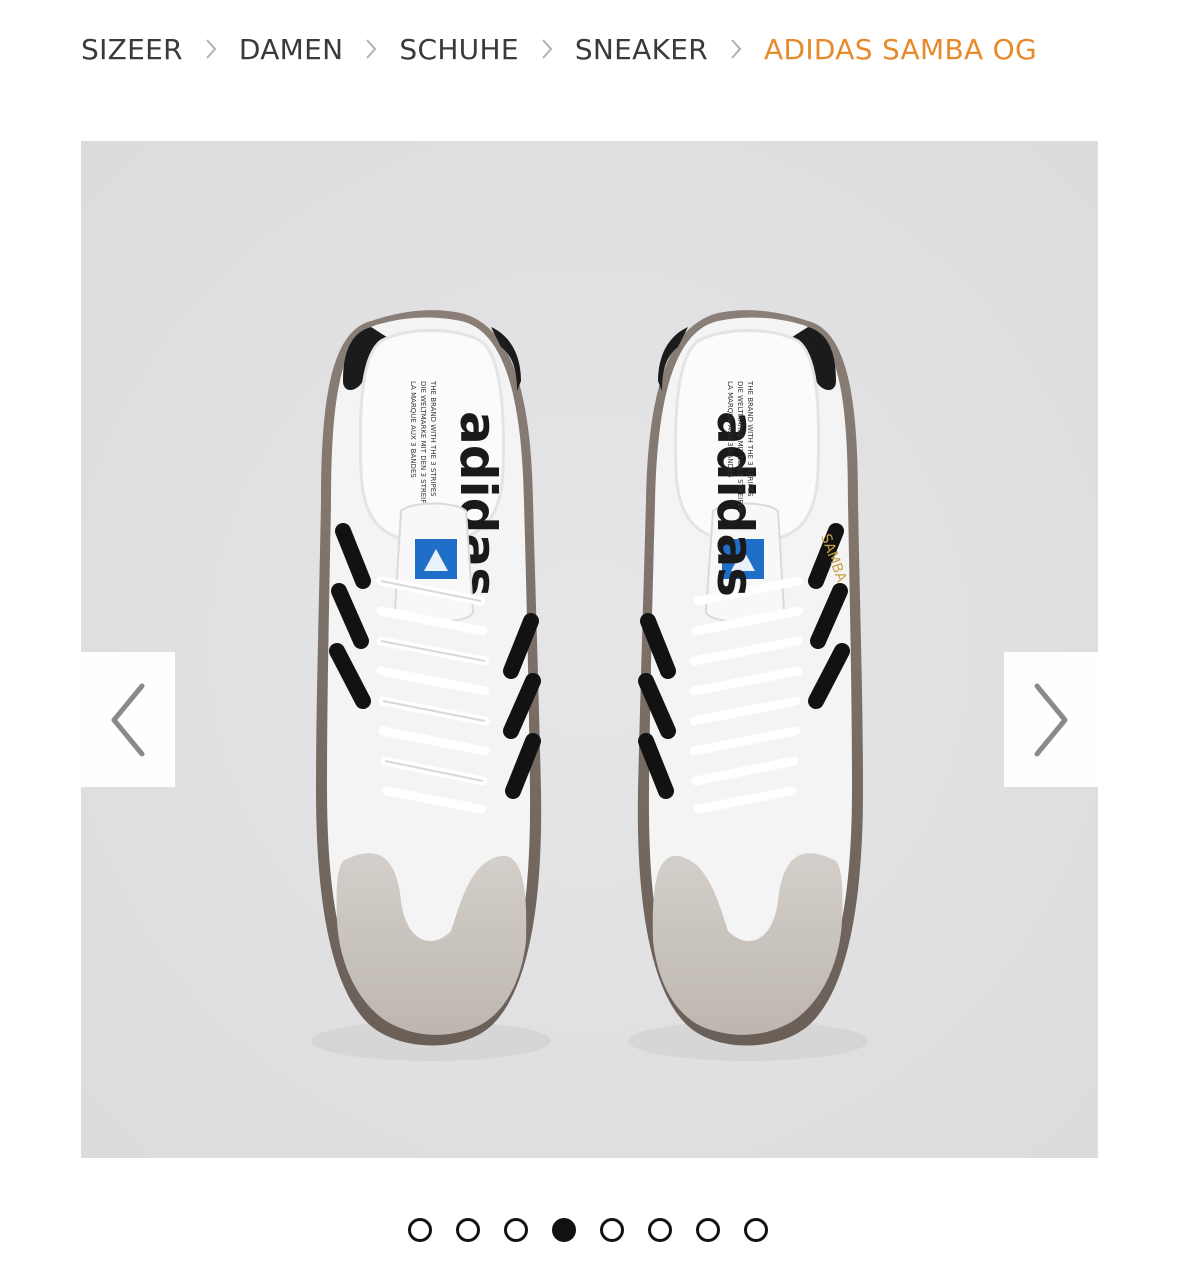 The height and width of the screenshot is (1261, 1179). What do you see at coordinates (588, 1230) in the screenshot?
I see `gallery-pagination` at bounding box center [588, 1230].